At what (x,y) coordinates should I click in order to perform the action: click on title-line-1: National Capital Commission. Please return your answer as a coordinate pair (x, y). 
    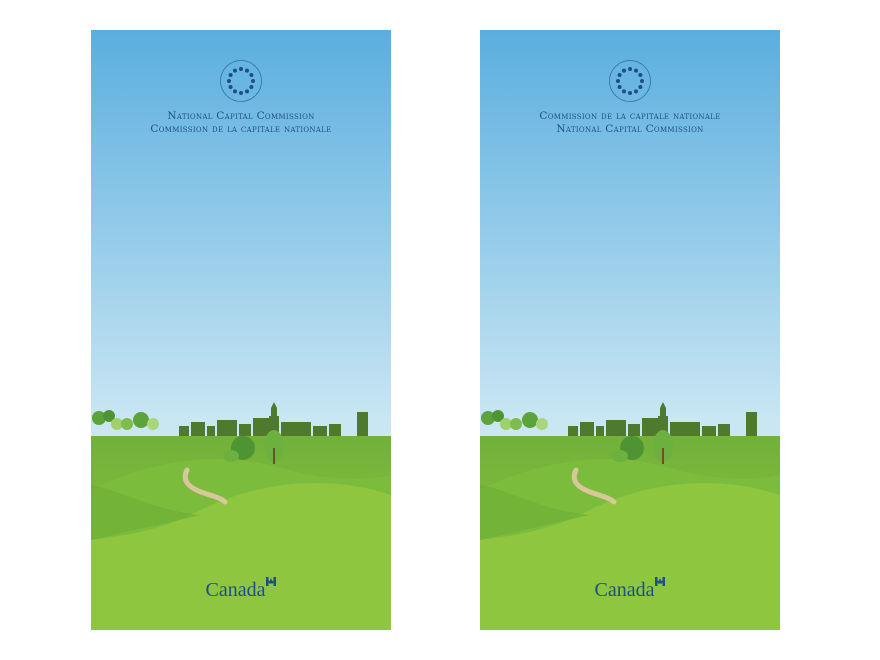
    Looking at the image, I should click on (241, 116).